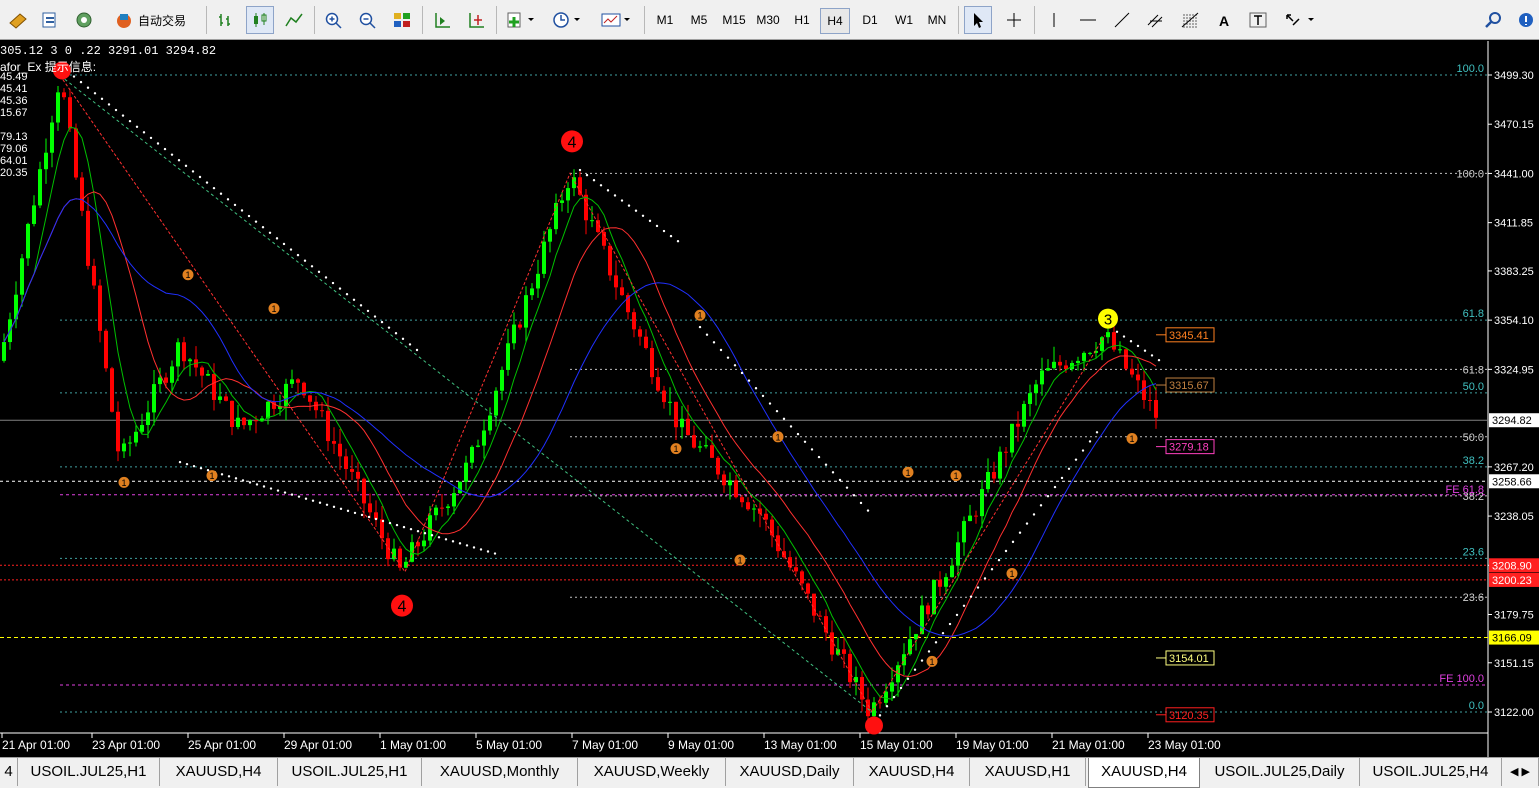  I want to click on timeframe-m30: M30, so click(768, 20).